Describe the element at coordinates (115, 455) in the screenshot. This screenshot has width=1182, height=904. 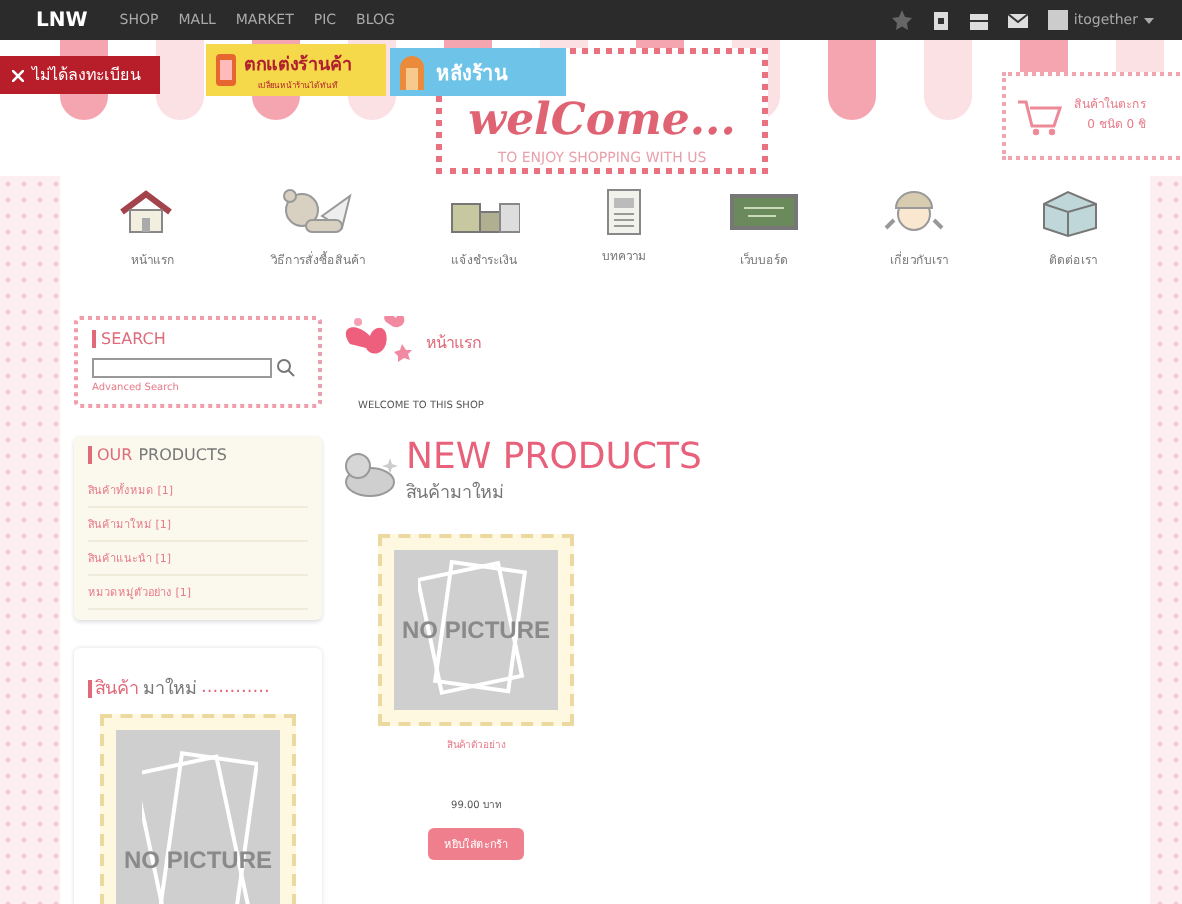
I see `panel-title-accent: OUR` at that location.